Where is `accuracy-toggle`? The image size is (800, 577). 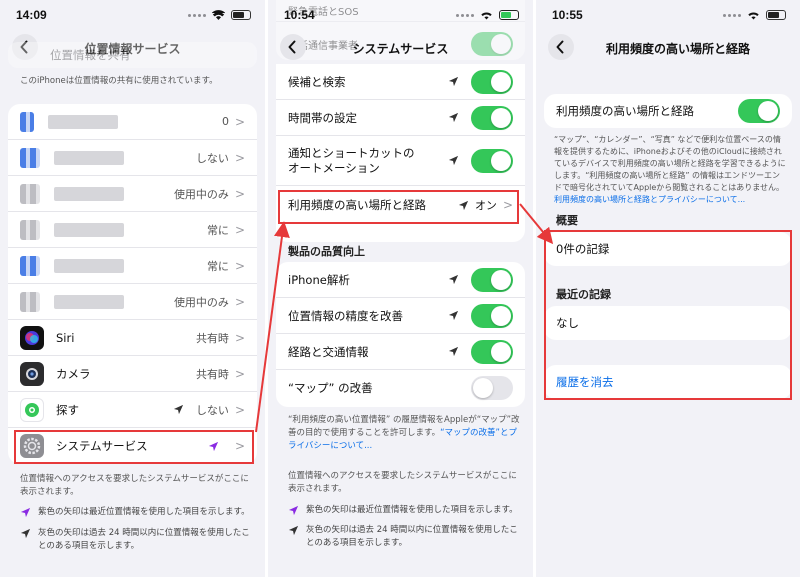
accuracy-toggle is located at coordinates (492, 315).